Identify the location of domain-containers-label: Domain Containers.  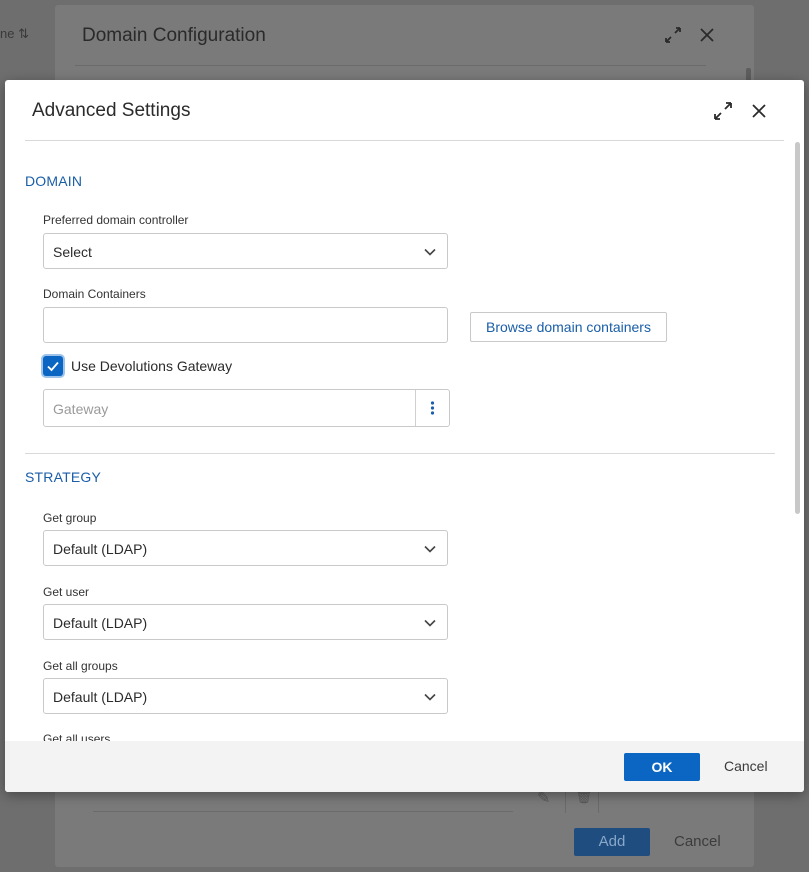
(94, 294).